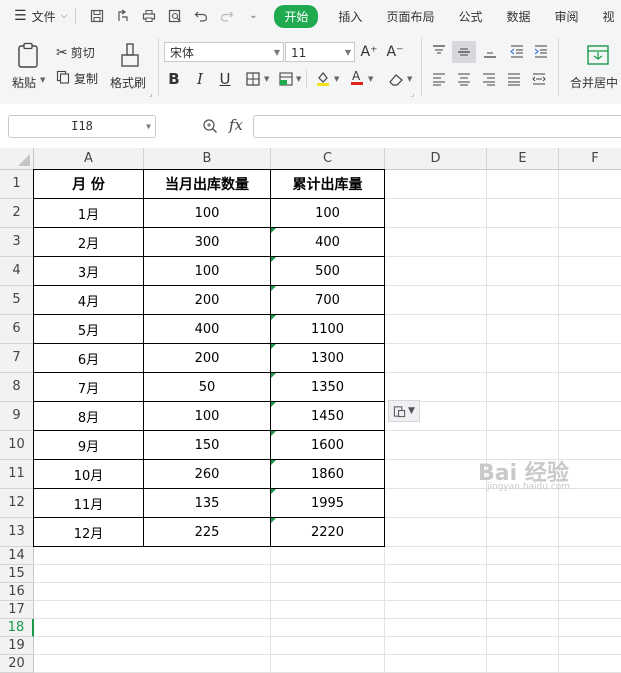  Describe the element at coordinates (207, 474) in the screenshot. I see `table-cell: 260` at that location.